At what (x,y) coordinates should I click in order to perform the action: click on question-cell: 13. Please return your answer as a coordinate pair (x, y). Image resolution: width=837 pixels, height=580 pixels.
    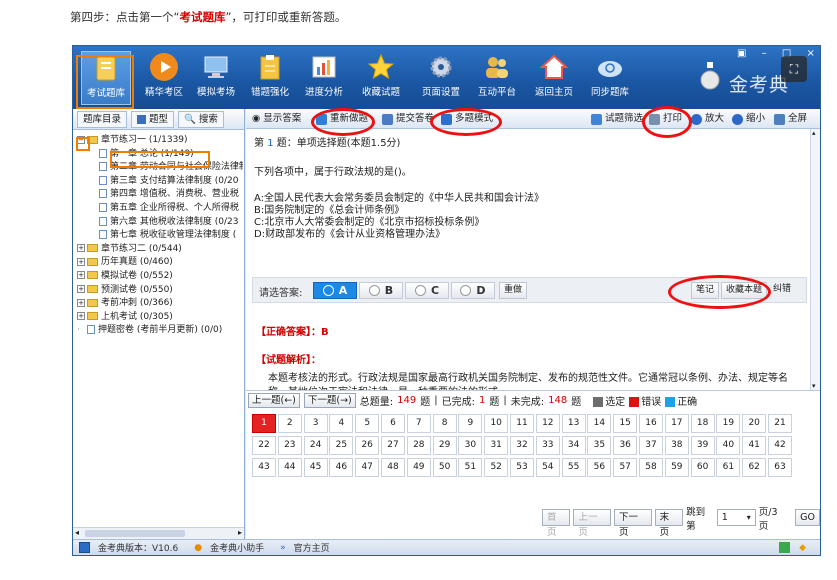
    Looking at the image, I should click on (573, 423).